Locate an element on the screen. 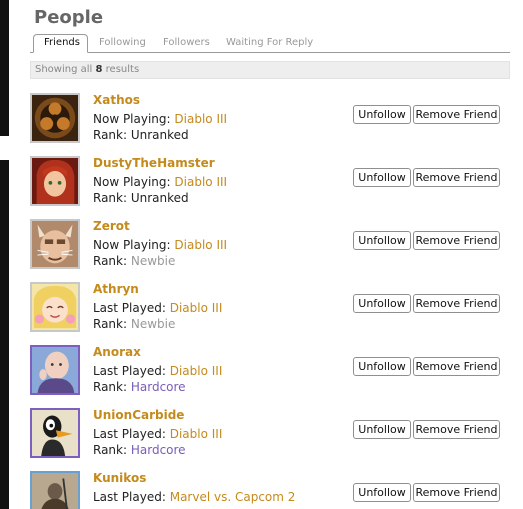 This screenshot has width=523, height=509. friend-name: UnionCarbide is located at coordinates (138, 415).